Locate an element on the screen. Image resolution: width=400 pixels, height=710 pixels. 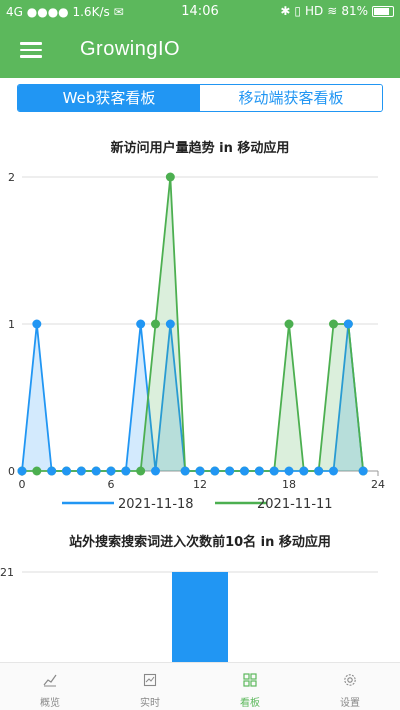
tab-mobile-dashboard: 移动端获客看板 is located at coordinates (291, 98).